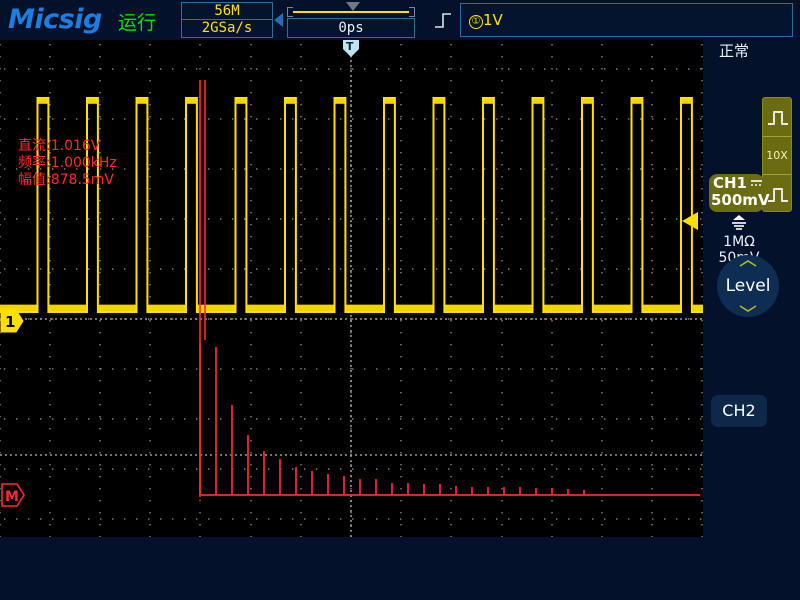 This screenshot has height=600, width=800. I want to click on trigger-level-button: Level, so click(748, 286).